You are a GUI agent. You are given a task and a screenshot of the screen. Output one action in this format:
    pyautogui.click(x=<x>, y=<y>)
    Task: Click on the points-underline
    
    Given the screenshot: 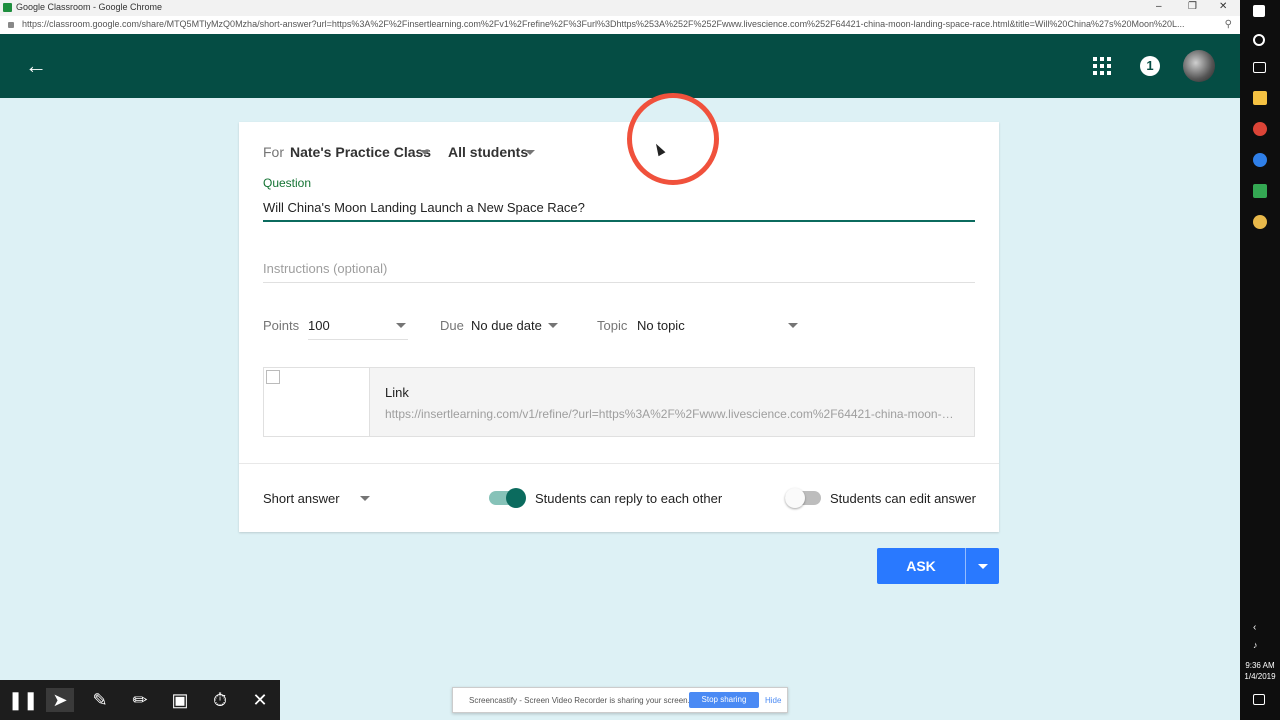 What is the action you would take?
    pyautogui.click(x=358, y=339)
    